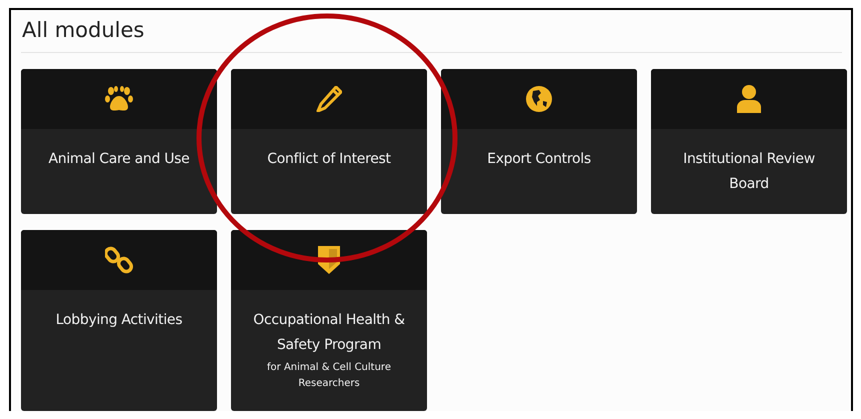  Describe the element at coordinates (749, 141) in the screenshot. I see `module-tile: Institutional Review Board` at that location.